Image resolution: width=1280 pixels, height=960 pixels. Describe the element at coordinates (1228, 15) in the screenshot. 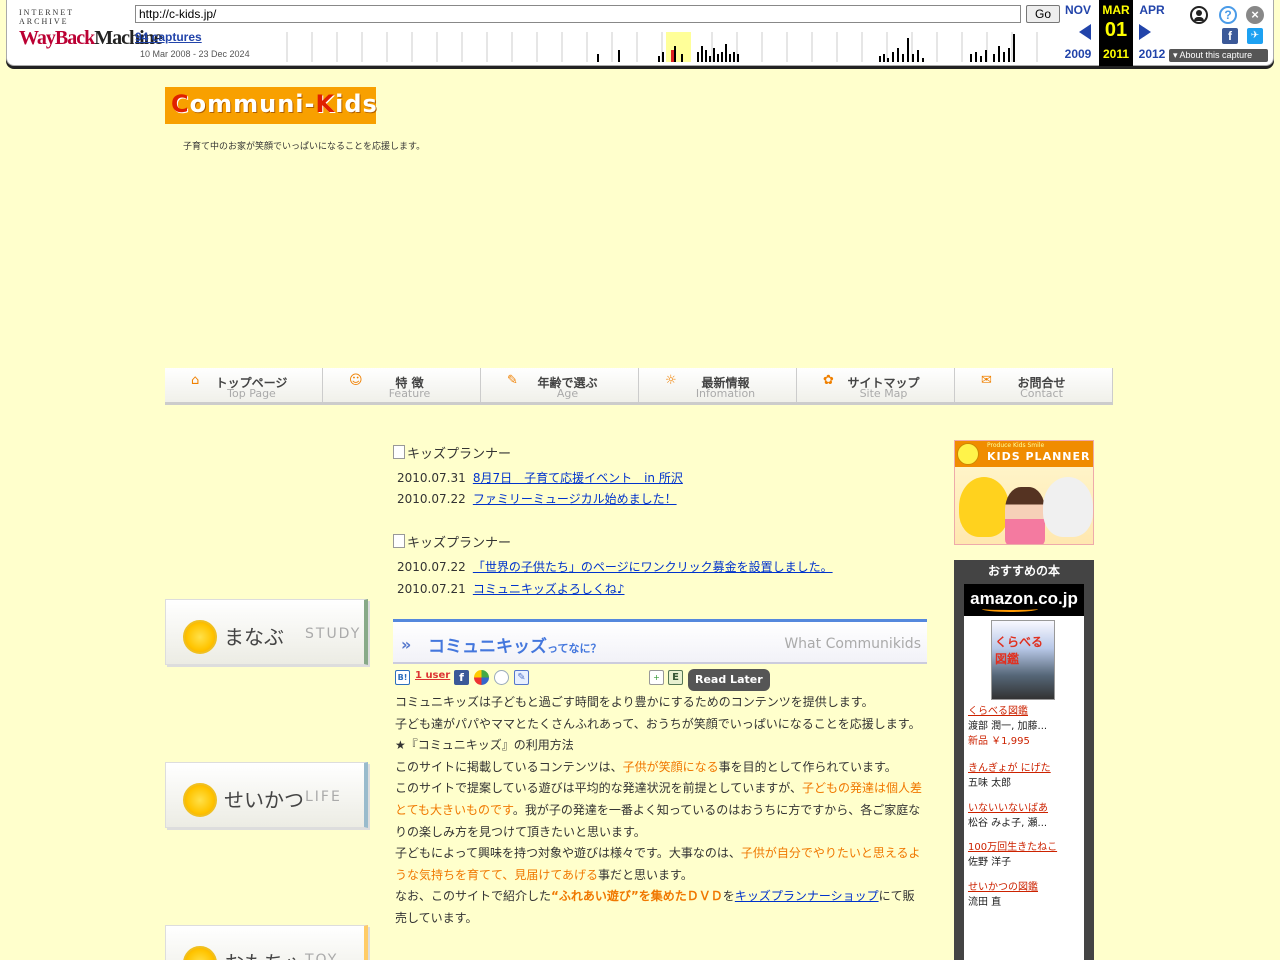

I see `help-icon: ?` at that location.